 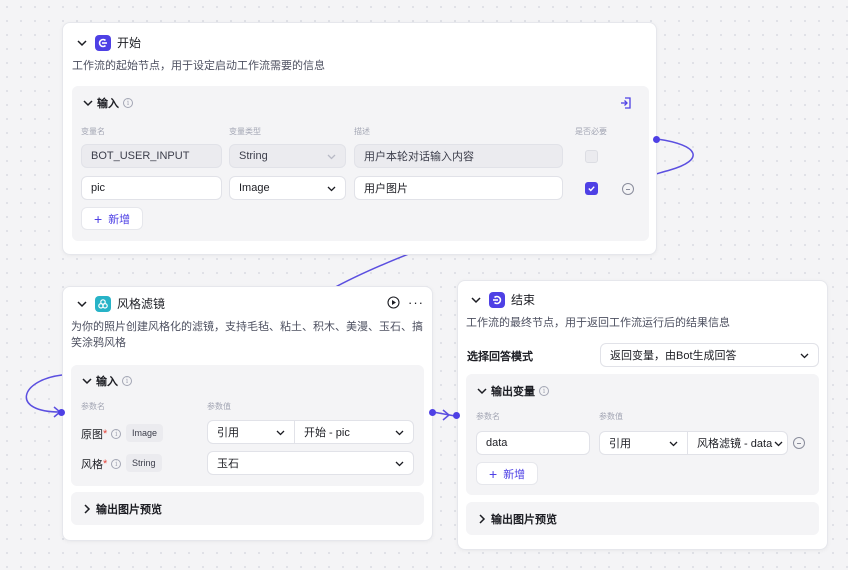 I want to click on column-header: 变量类型, so click(x=245, y=131).